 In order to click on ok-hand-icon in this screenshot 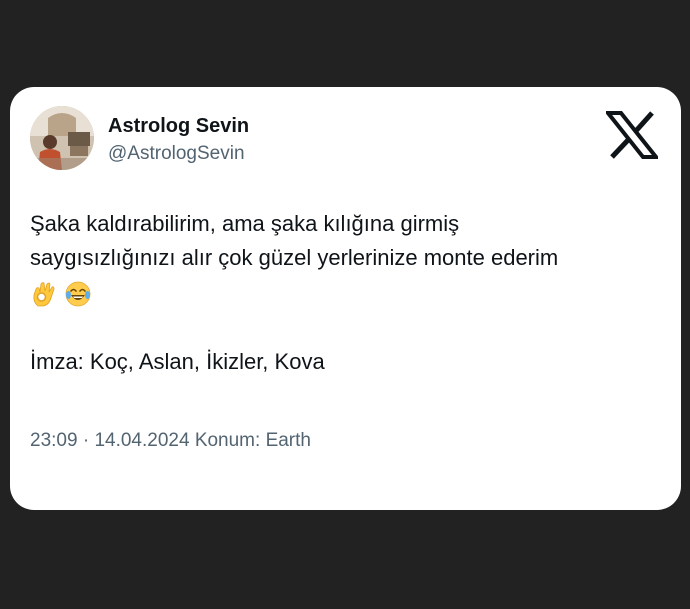, I will do `click(44, 294)`.